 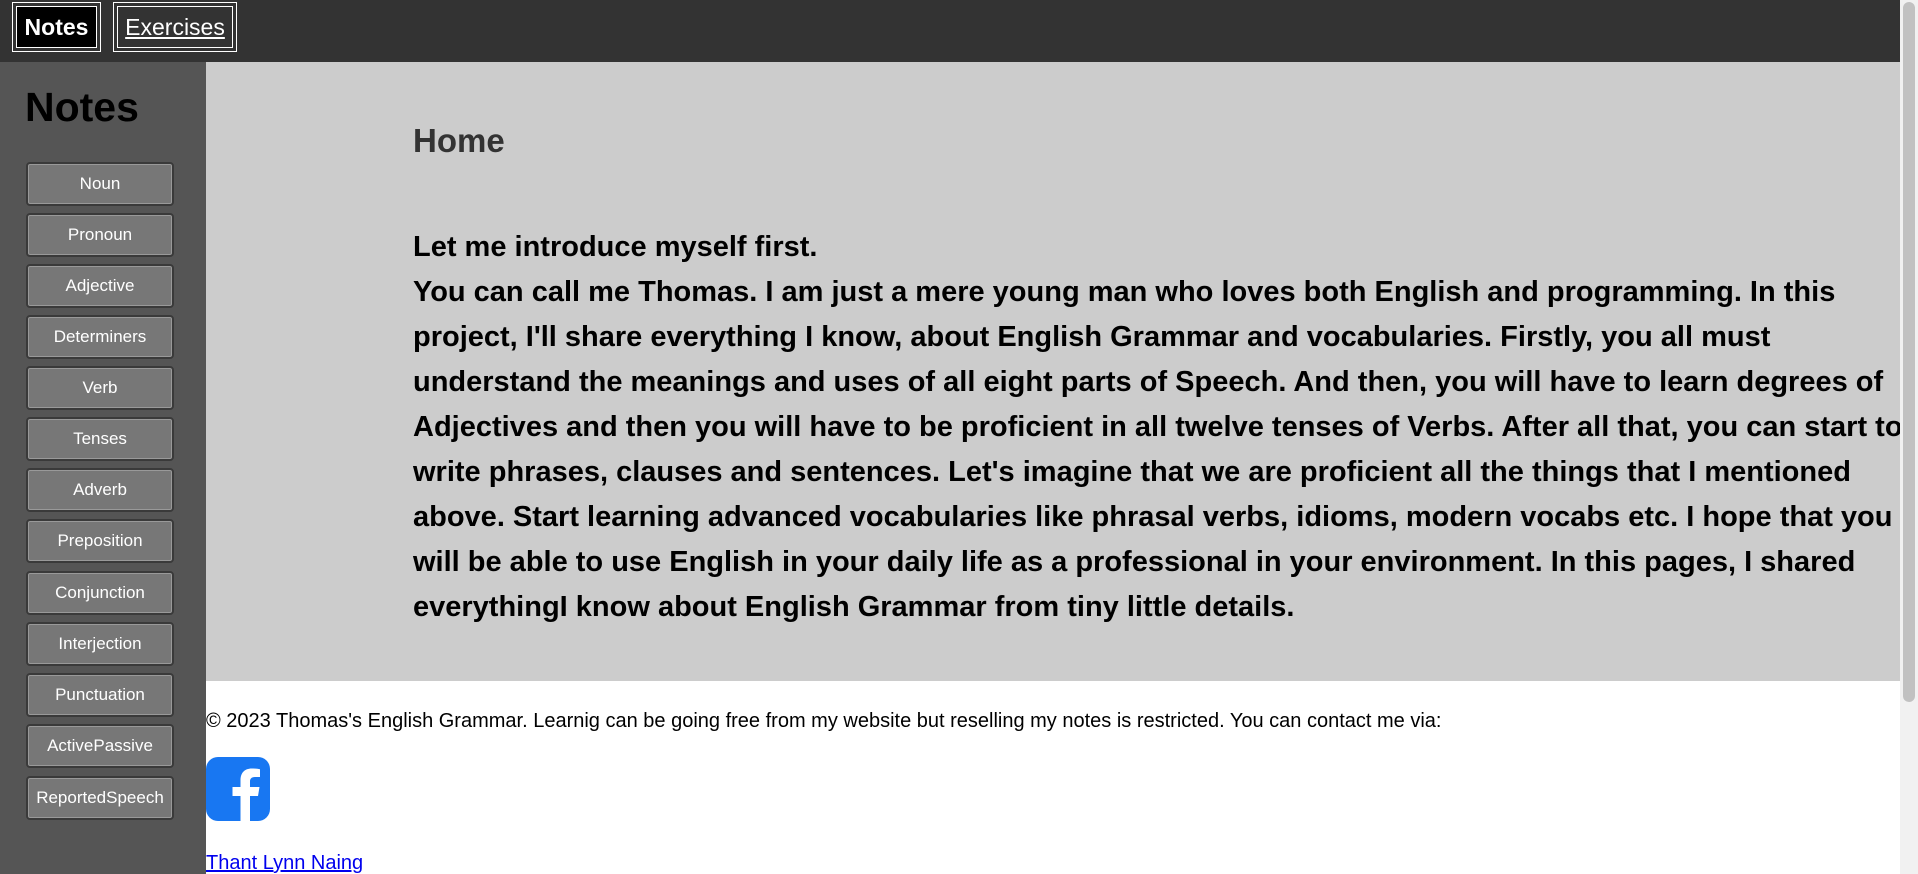 I want to click on tab-exercises: Exercises, so click(x=175, y=27).